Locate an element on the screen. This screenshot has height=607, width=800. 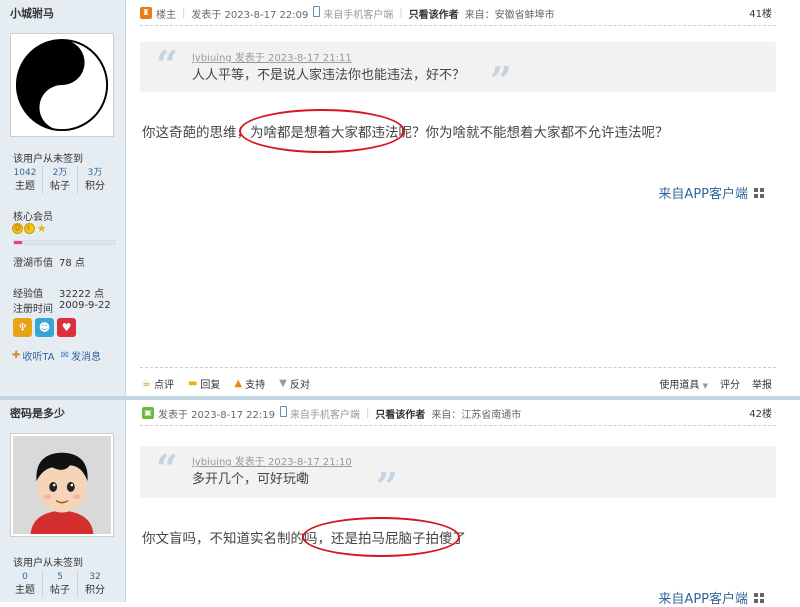
phone-icon is located at coordinates (317, 11).